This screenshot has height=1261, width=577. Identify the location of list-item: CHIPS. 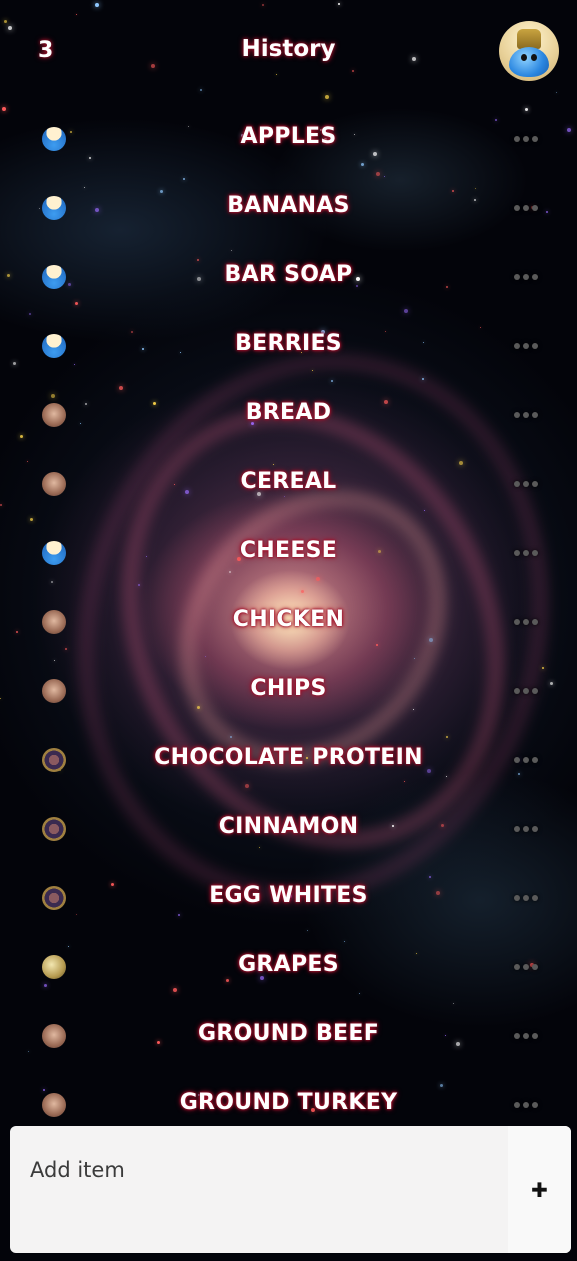
(288, 690).